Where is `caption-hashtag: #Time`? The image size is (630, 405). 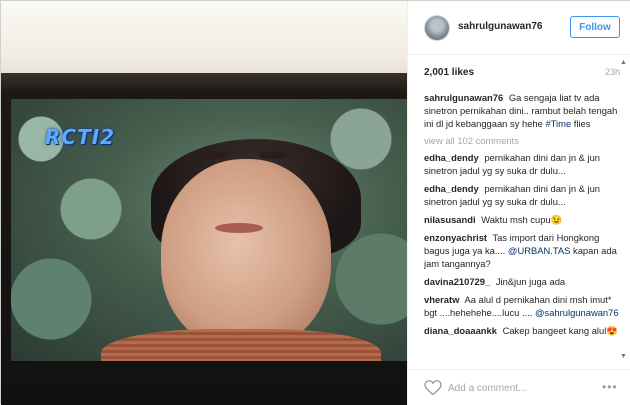 caption-hashtag: #Time is located at coordinates (558, 123).